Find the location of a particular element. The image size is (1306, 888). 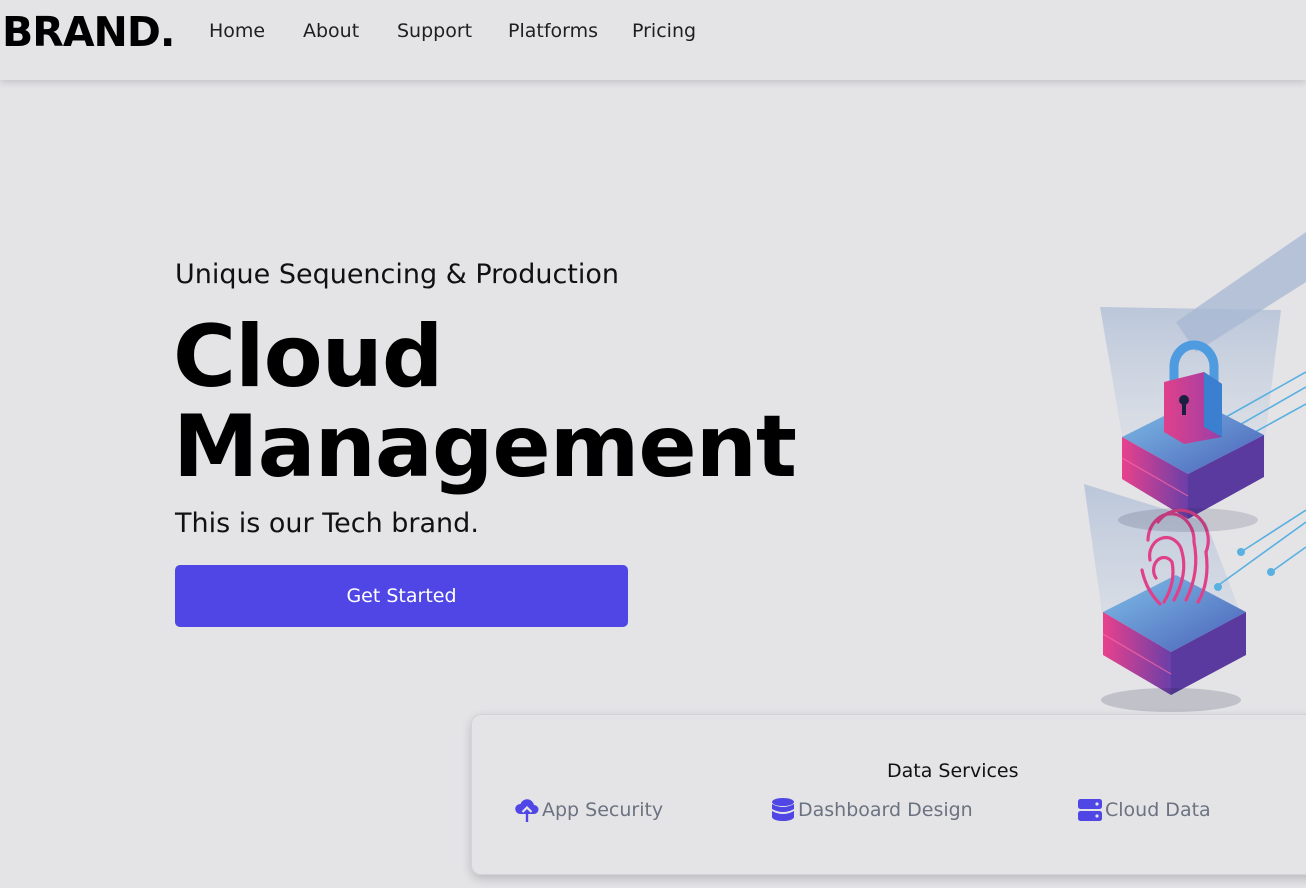

service-dashboard-design: Dashboard Design is located at coordinates (871, 810).